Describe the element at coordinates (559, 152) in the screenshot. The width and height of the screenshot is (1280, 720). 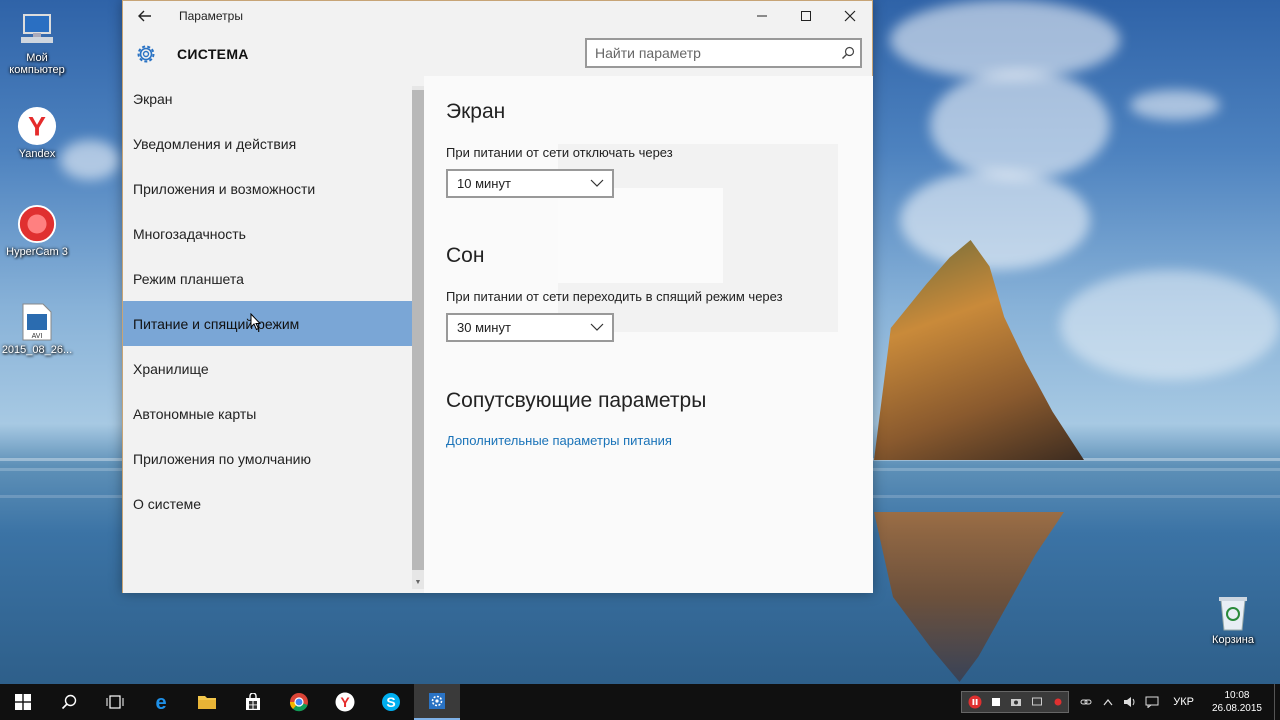
I see `screen-timeout-label: При питании от сети отключать через` at that location.